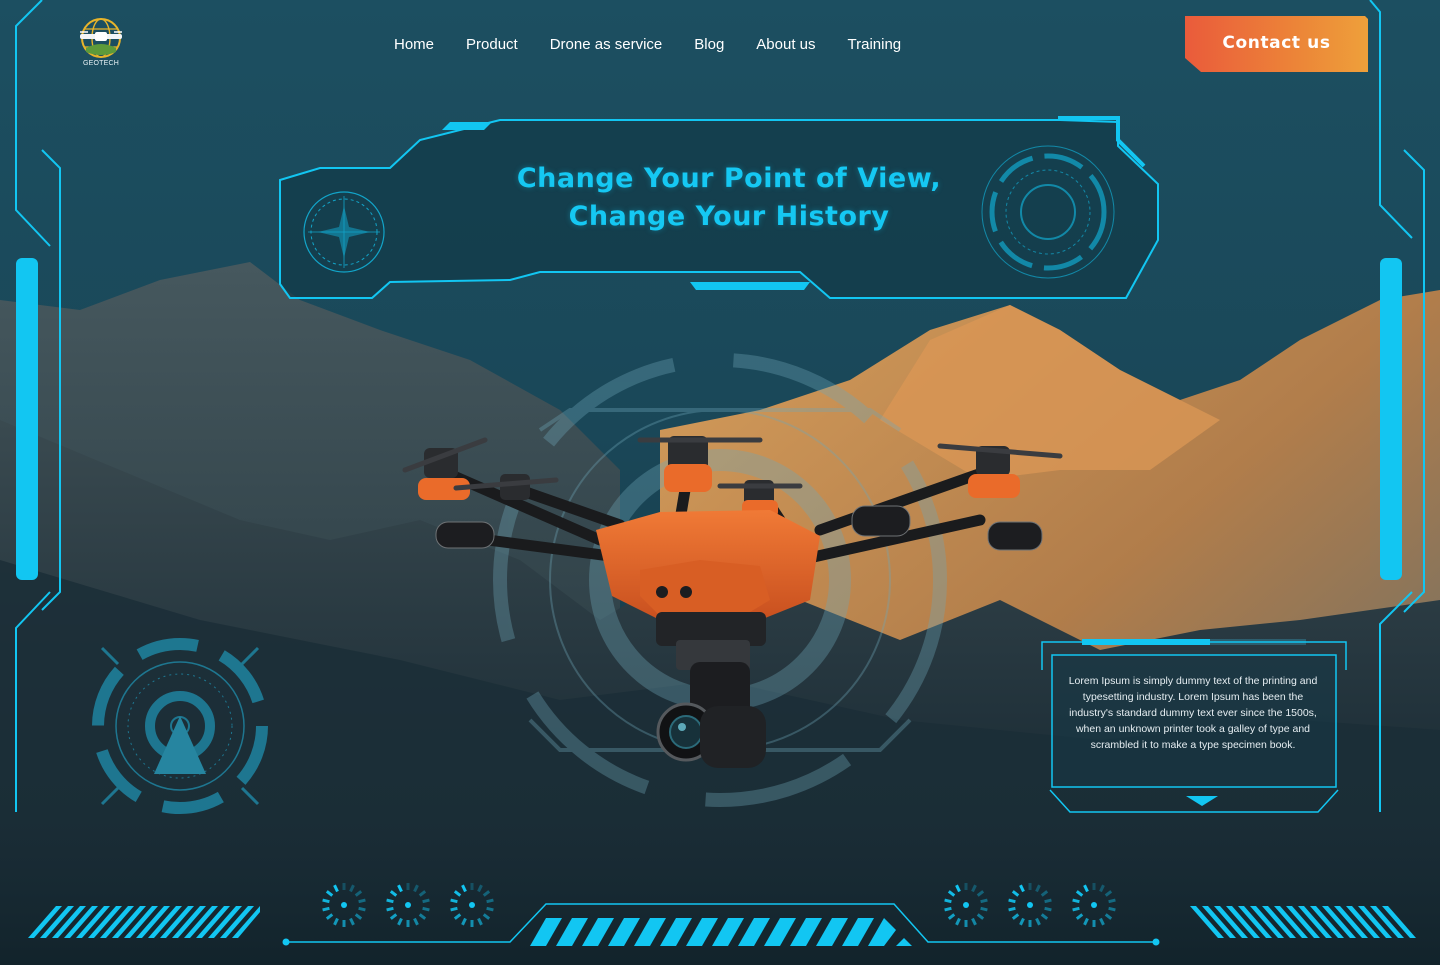 Image resolution: width=1440 pixels, height=965 pixels. I want to click on brand-logo: GEOTECH, so click(101, 44).